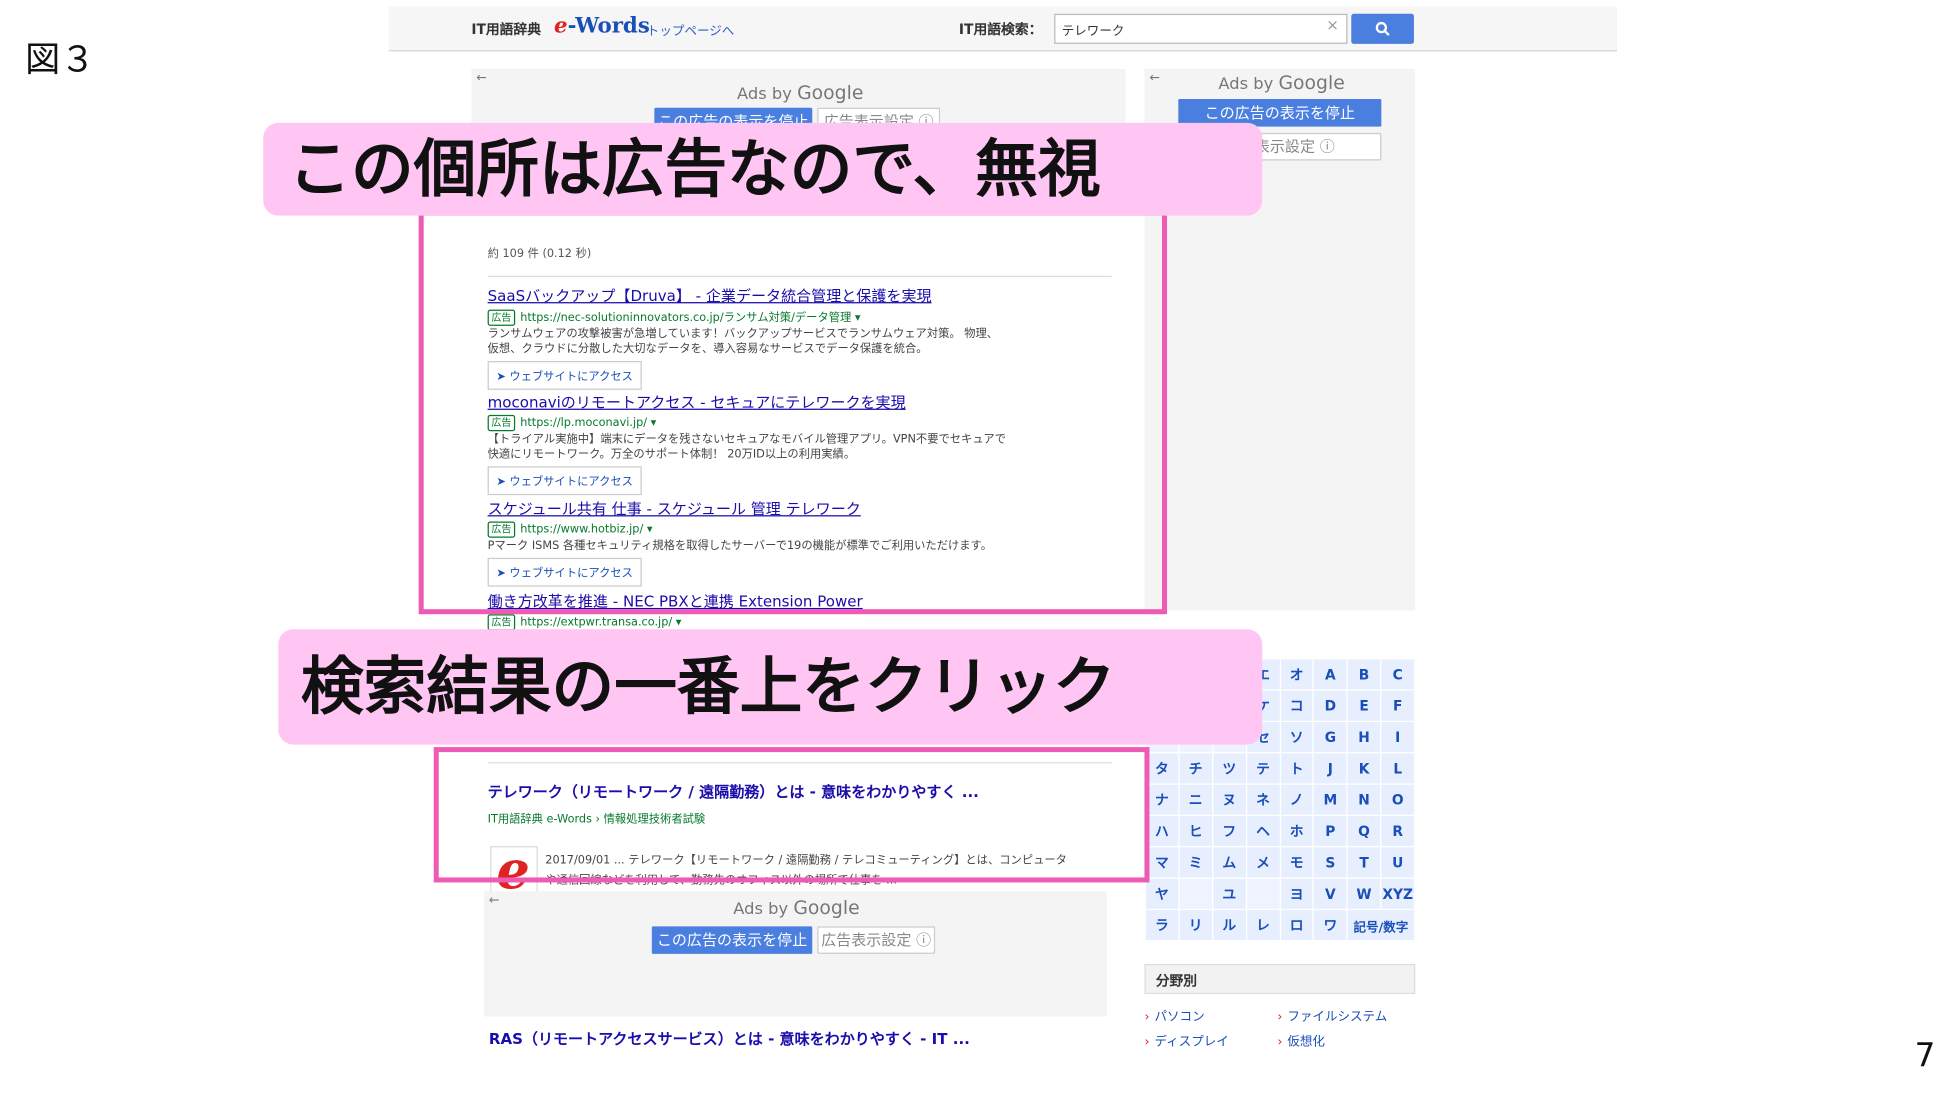  What do you see at coordinates (1364, 831) in the screenshot?
I see `kana-index-cell: Q` at bounding box center [1364, 831].